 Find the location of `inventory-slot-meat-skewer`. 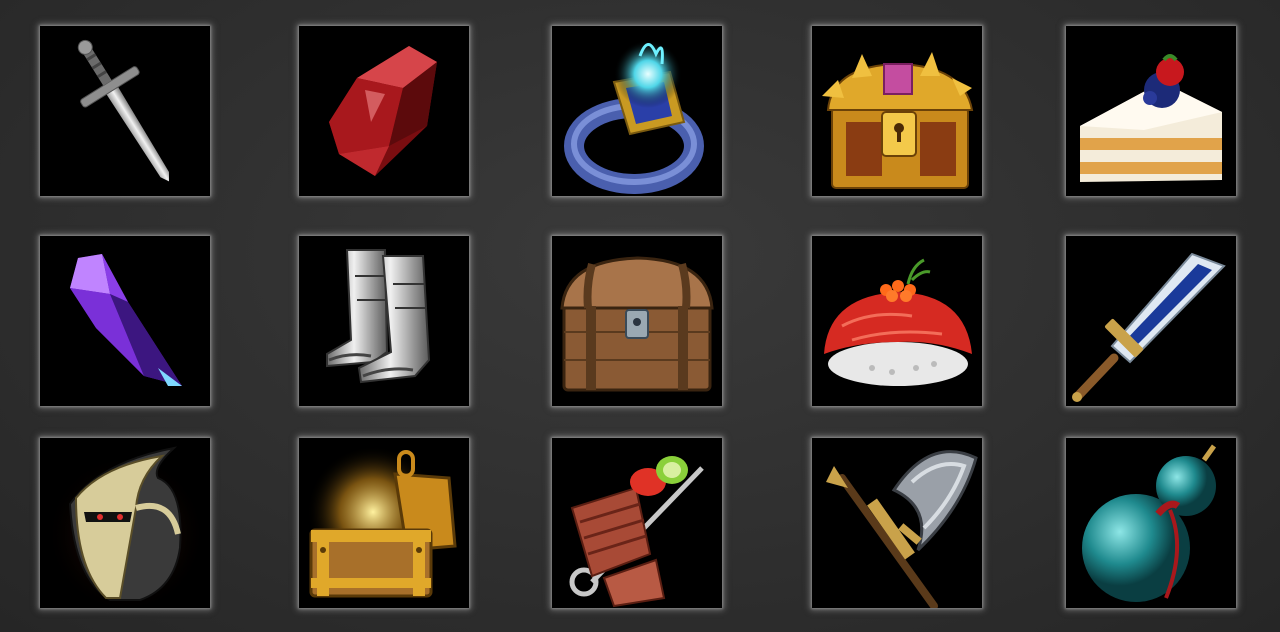

inventory-slot-meat-skewer is located at coordinates (637, 523).